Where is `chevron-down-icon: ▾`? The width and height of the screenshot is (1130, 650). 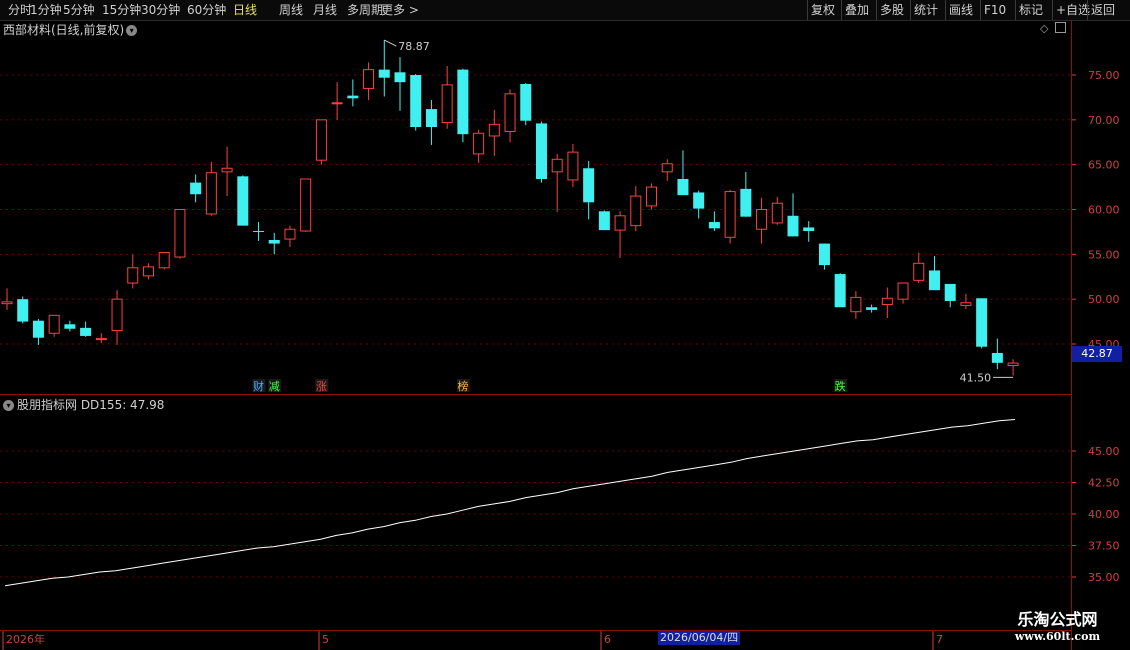
chevron-down-icon: ▾ is located at coordinates (8, 405).